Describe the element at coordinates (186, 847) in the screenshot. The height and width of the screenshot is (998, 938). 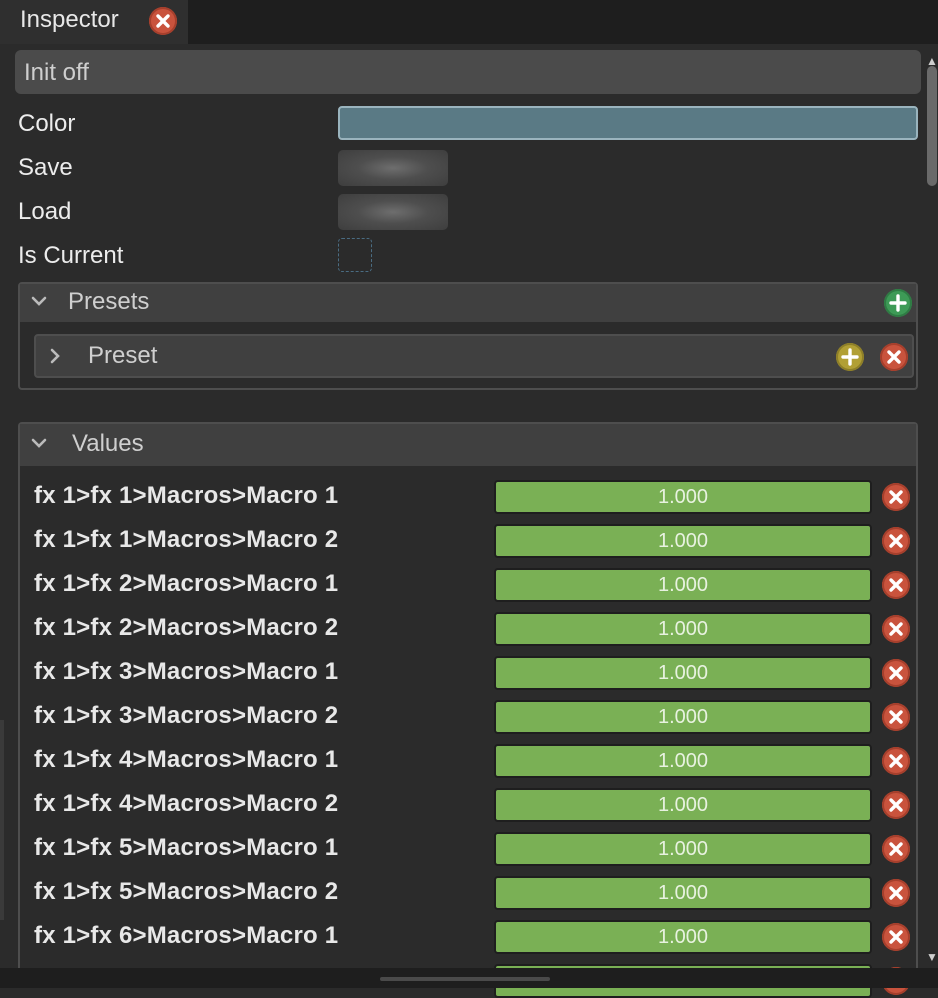
I see `value-row-label: fx 1>fx 5>Macros>Macro 1` at that location.